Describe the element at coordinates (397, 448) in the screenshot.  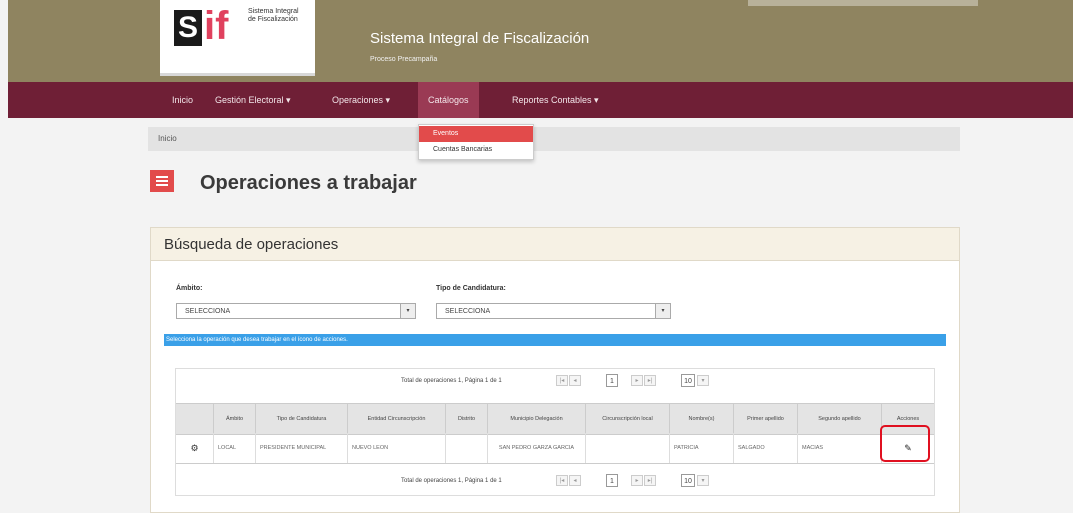
I see `cell-entidad: NUEVO LEON` at that location.